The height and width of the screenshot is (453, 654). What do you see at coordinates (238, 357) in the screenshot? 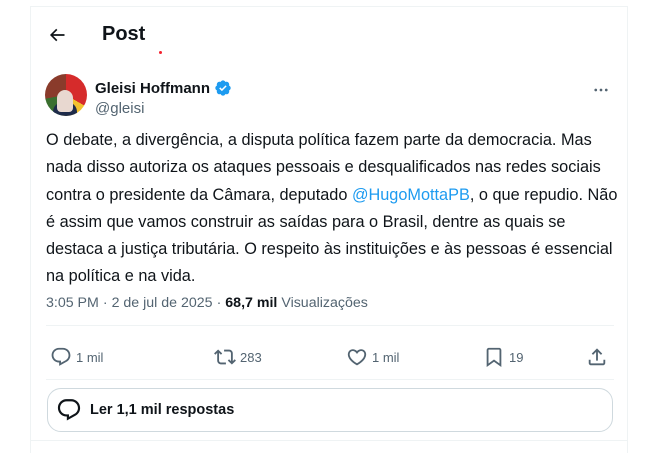
I see `repost-button: 283` at bounding box center [238, 357].